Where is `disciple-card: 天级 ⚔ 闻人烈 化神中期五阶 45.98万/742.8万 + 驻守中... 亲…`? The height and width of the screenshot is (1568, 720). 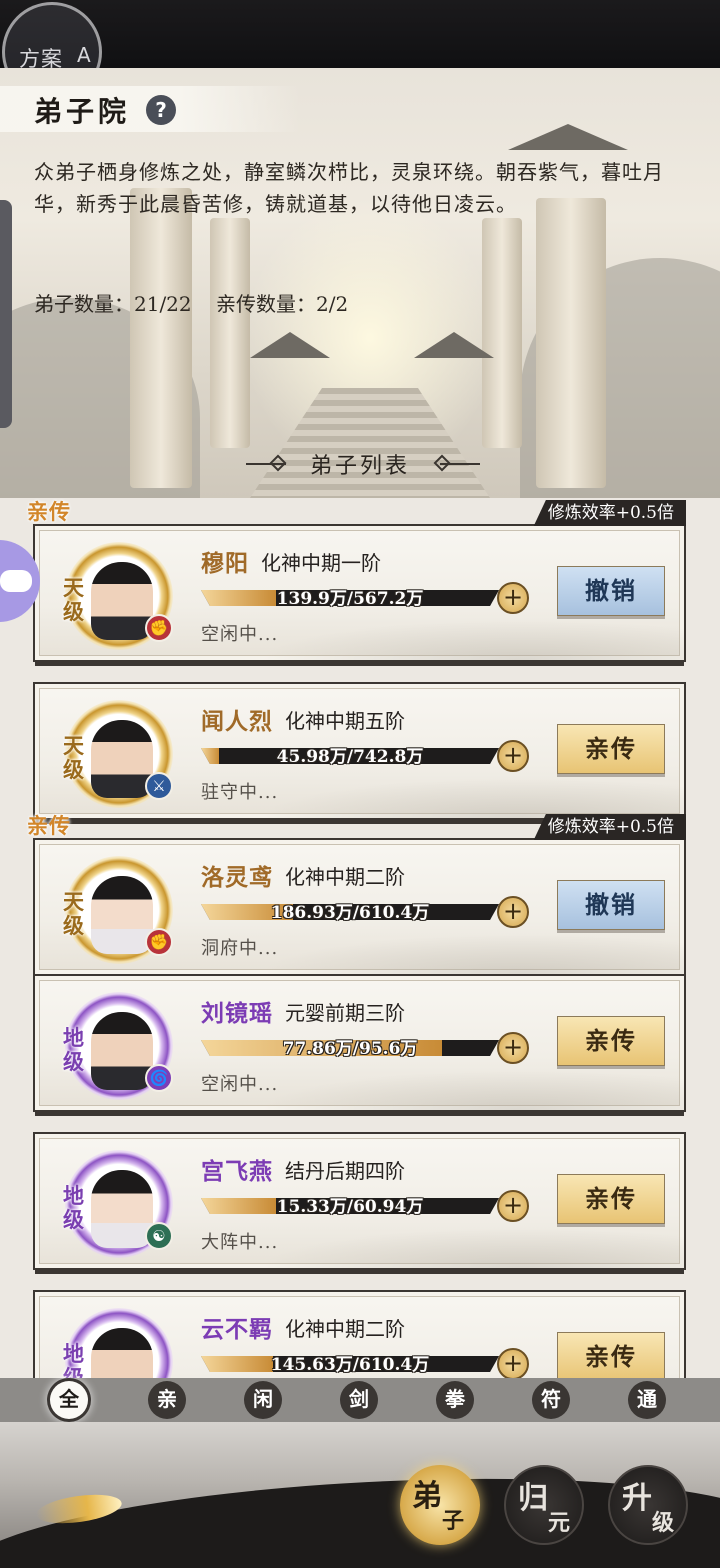
disciple-card: 天级 ⚔ 闻人烈 化神中期五阶 45.98万/742.8万 + 驻守中... 亲… is located at coordinates (359, 753).